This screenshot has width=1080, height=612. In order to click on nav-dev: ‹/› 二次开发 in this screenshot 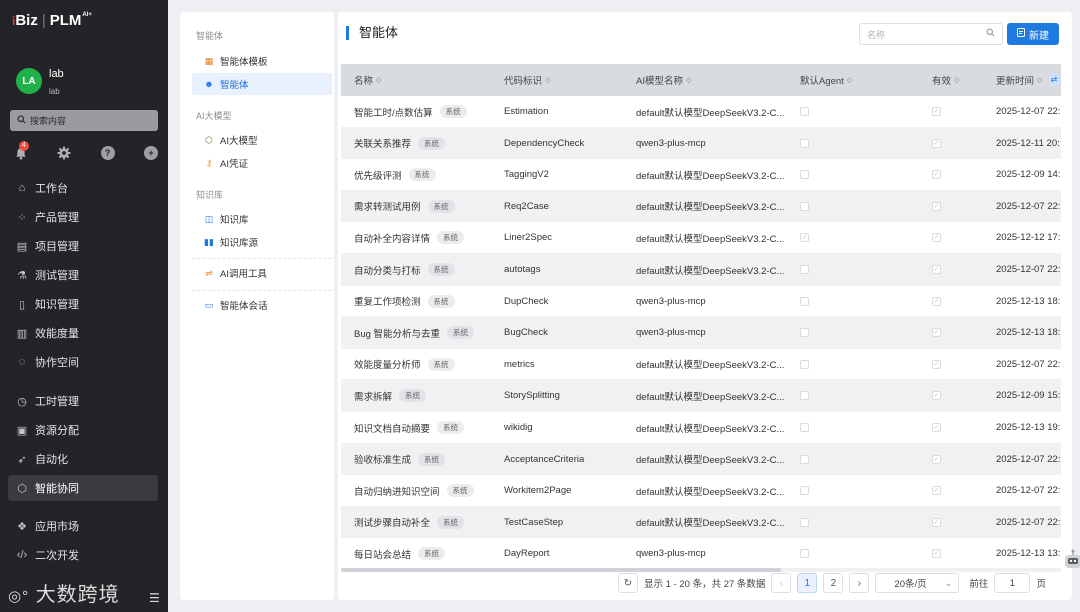, I will do `click(83, 555)`.